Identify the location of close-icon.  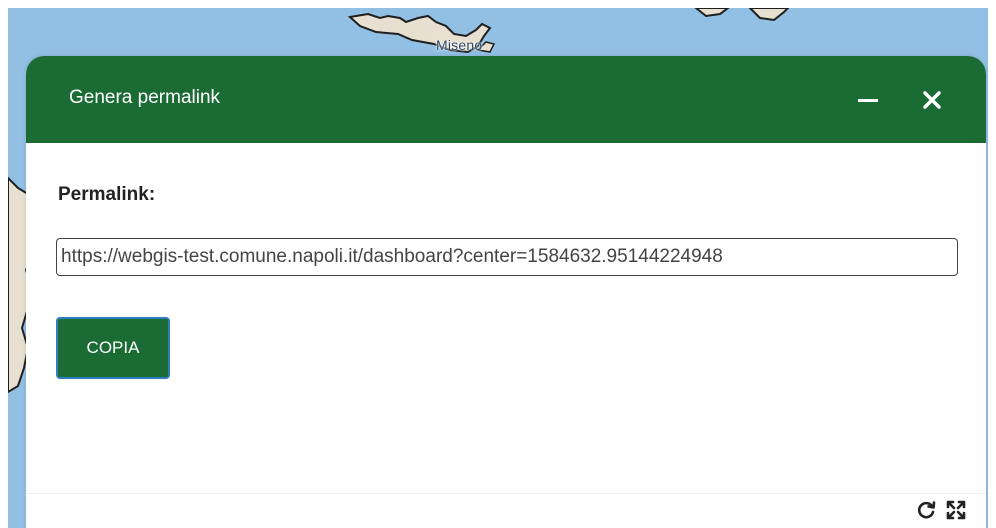
(932, 100).